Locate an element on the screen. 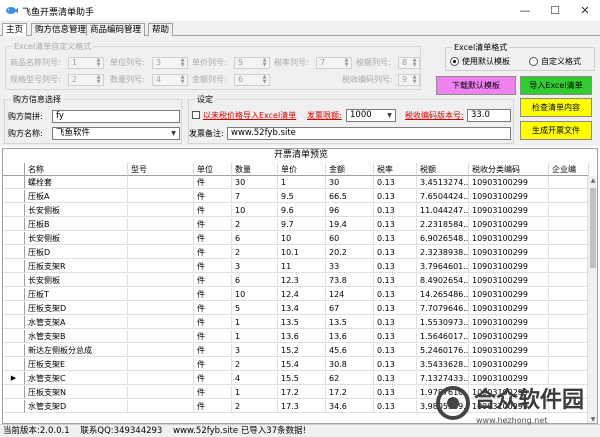  qty-col-spinner: 4 ▲ ▼ is located at coordinates (170, 80).